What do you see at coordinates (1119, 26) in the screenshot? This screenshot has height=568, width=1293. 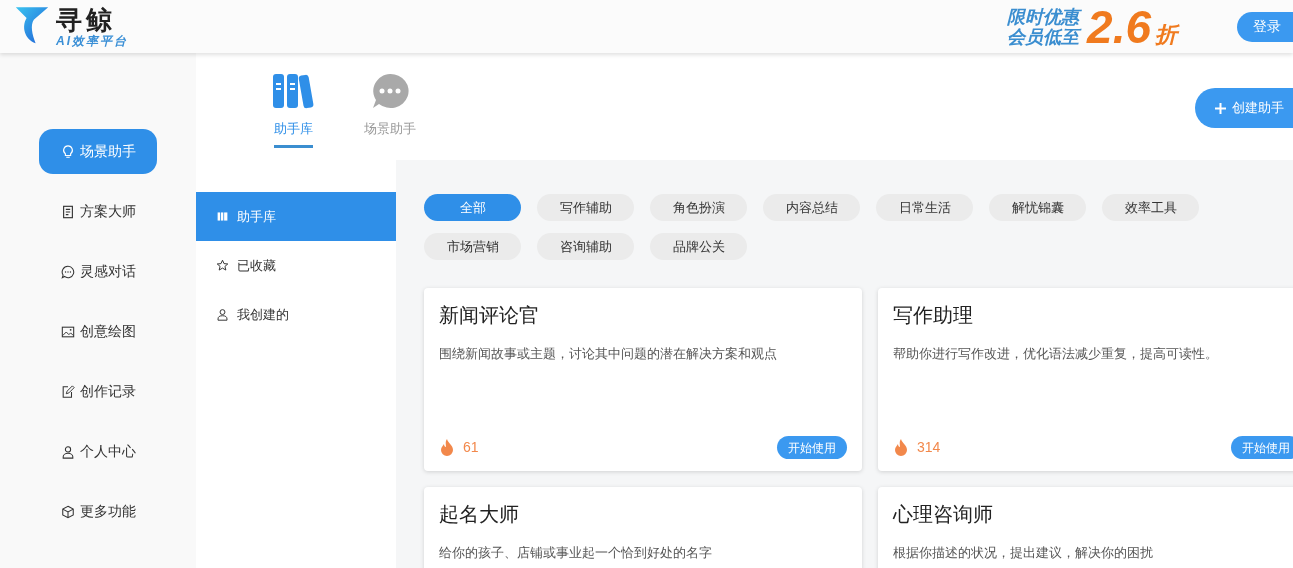 I see `promo-number: 2.6` at bounding box center [1119, 26].